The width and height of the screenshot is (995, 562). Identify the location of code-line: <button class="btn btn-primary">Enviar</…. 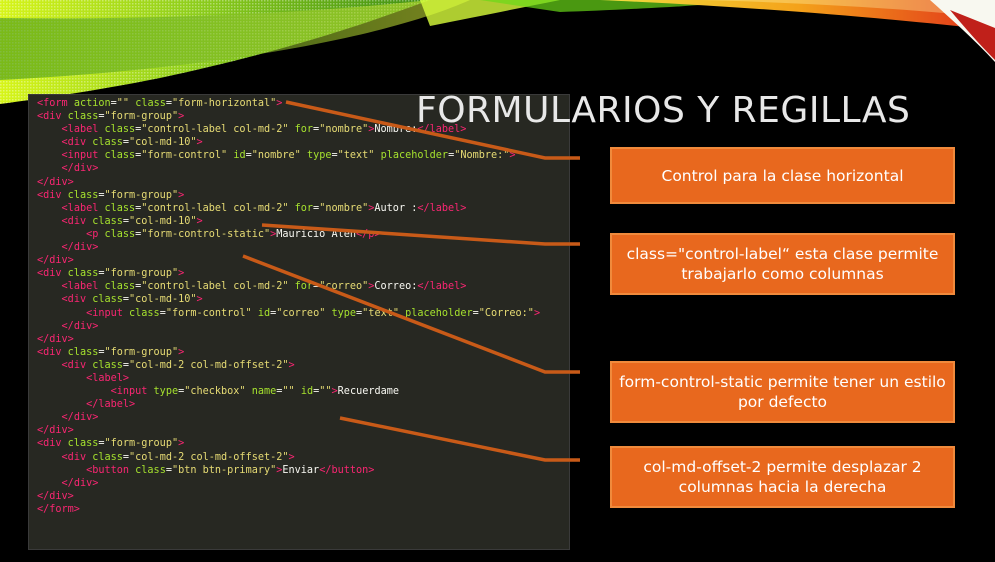
(303, 470).